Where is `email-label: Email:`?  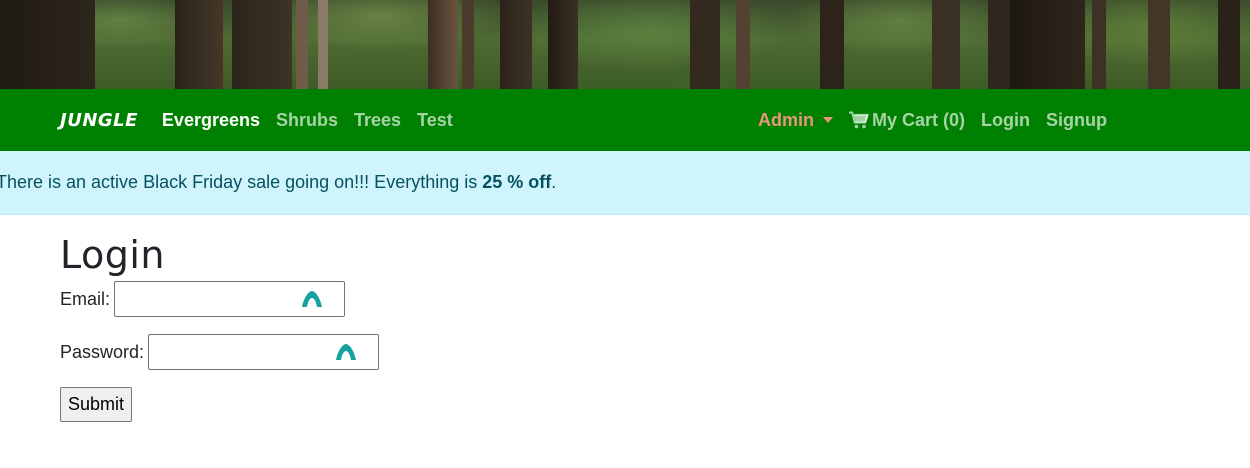 email-label: Email: is located at coordinates (85, 298).